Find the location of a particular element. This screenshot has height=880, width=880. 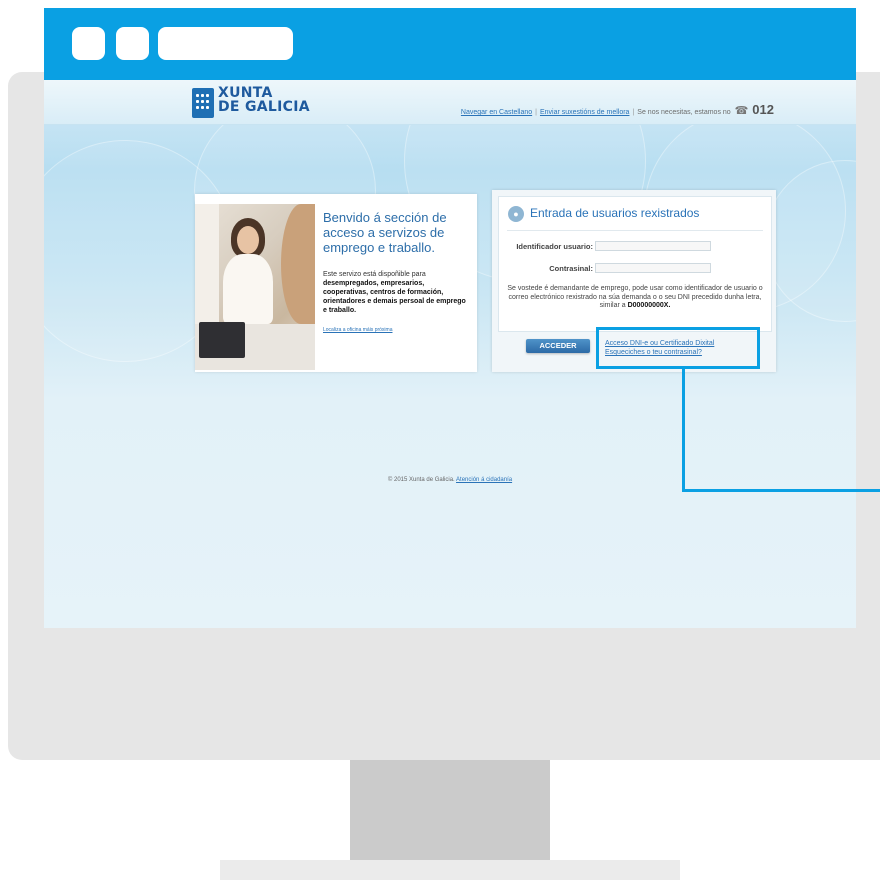

phone-icon: ☎ is located at coordinates (741, 111).